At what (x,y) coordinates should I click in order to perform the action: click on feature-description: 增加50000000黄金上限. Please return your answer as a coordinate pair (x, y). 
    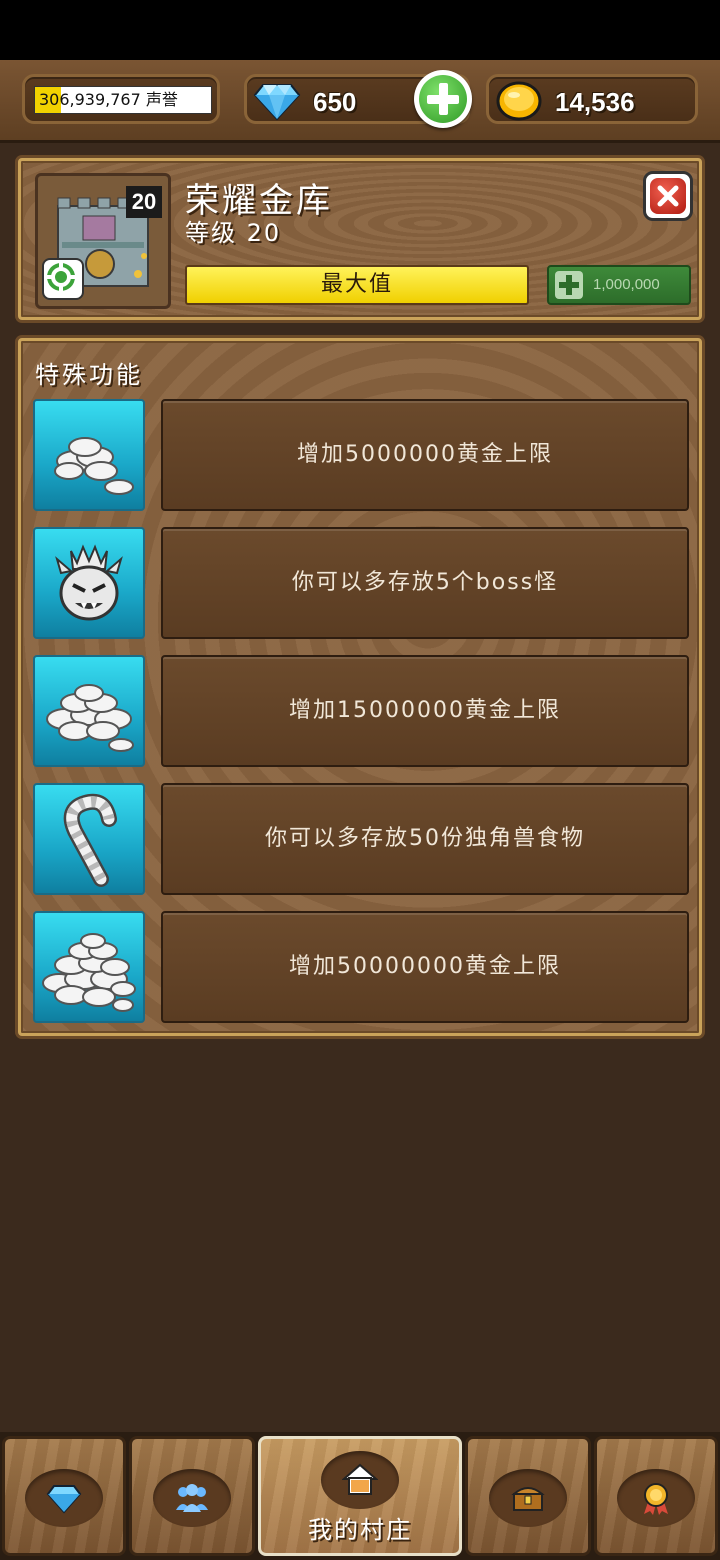
    Looking at the image, I should click on (425, 967).